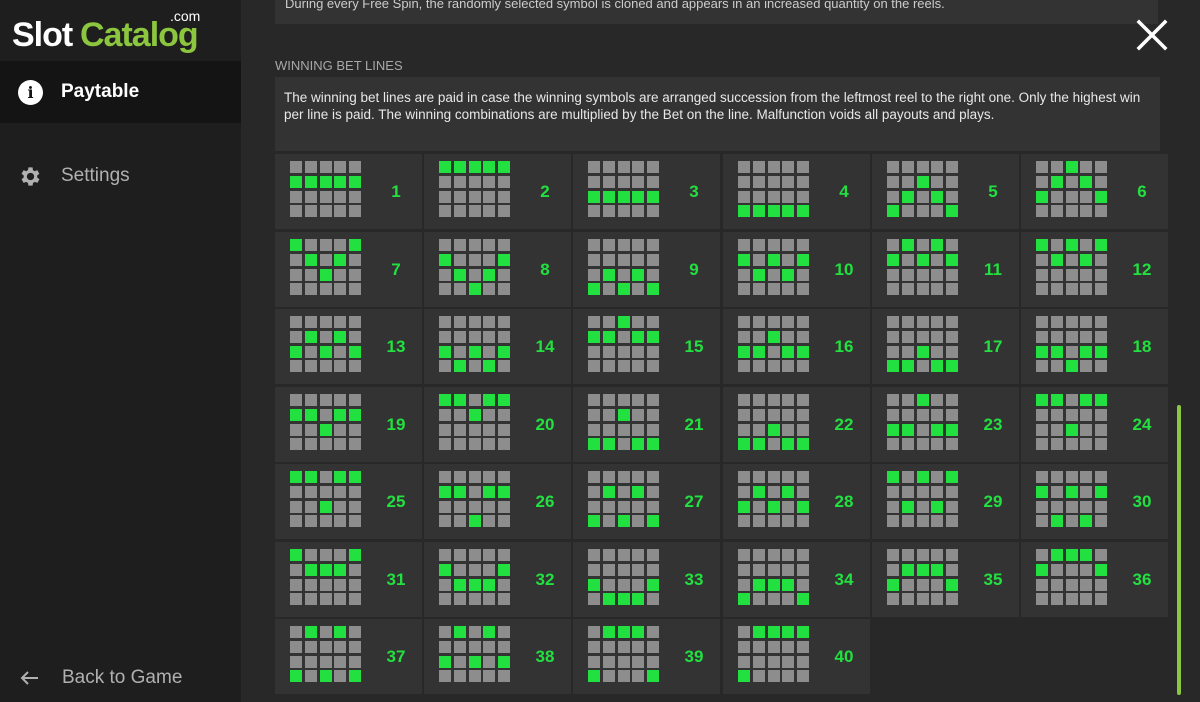 This screenshot has height=702, width=1200. I want to click on nav-item-settings: Settings, so click(120, 176).